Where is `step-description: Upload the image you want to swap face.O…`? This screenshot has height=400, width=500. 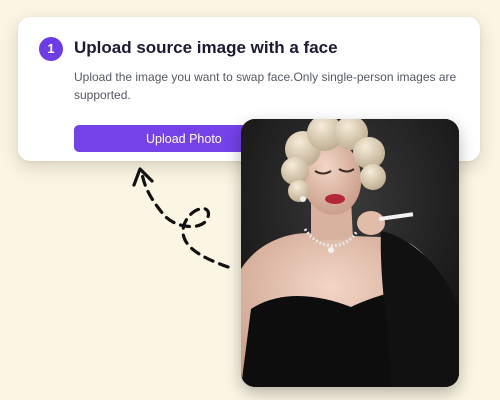 step-description: Upload the image you want to swap face.O… is located at coordinates (265, 86).